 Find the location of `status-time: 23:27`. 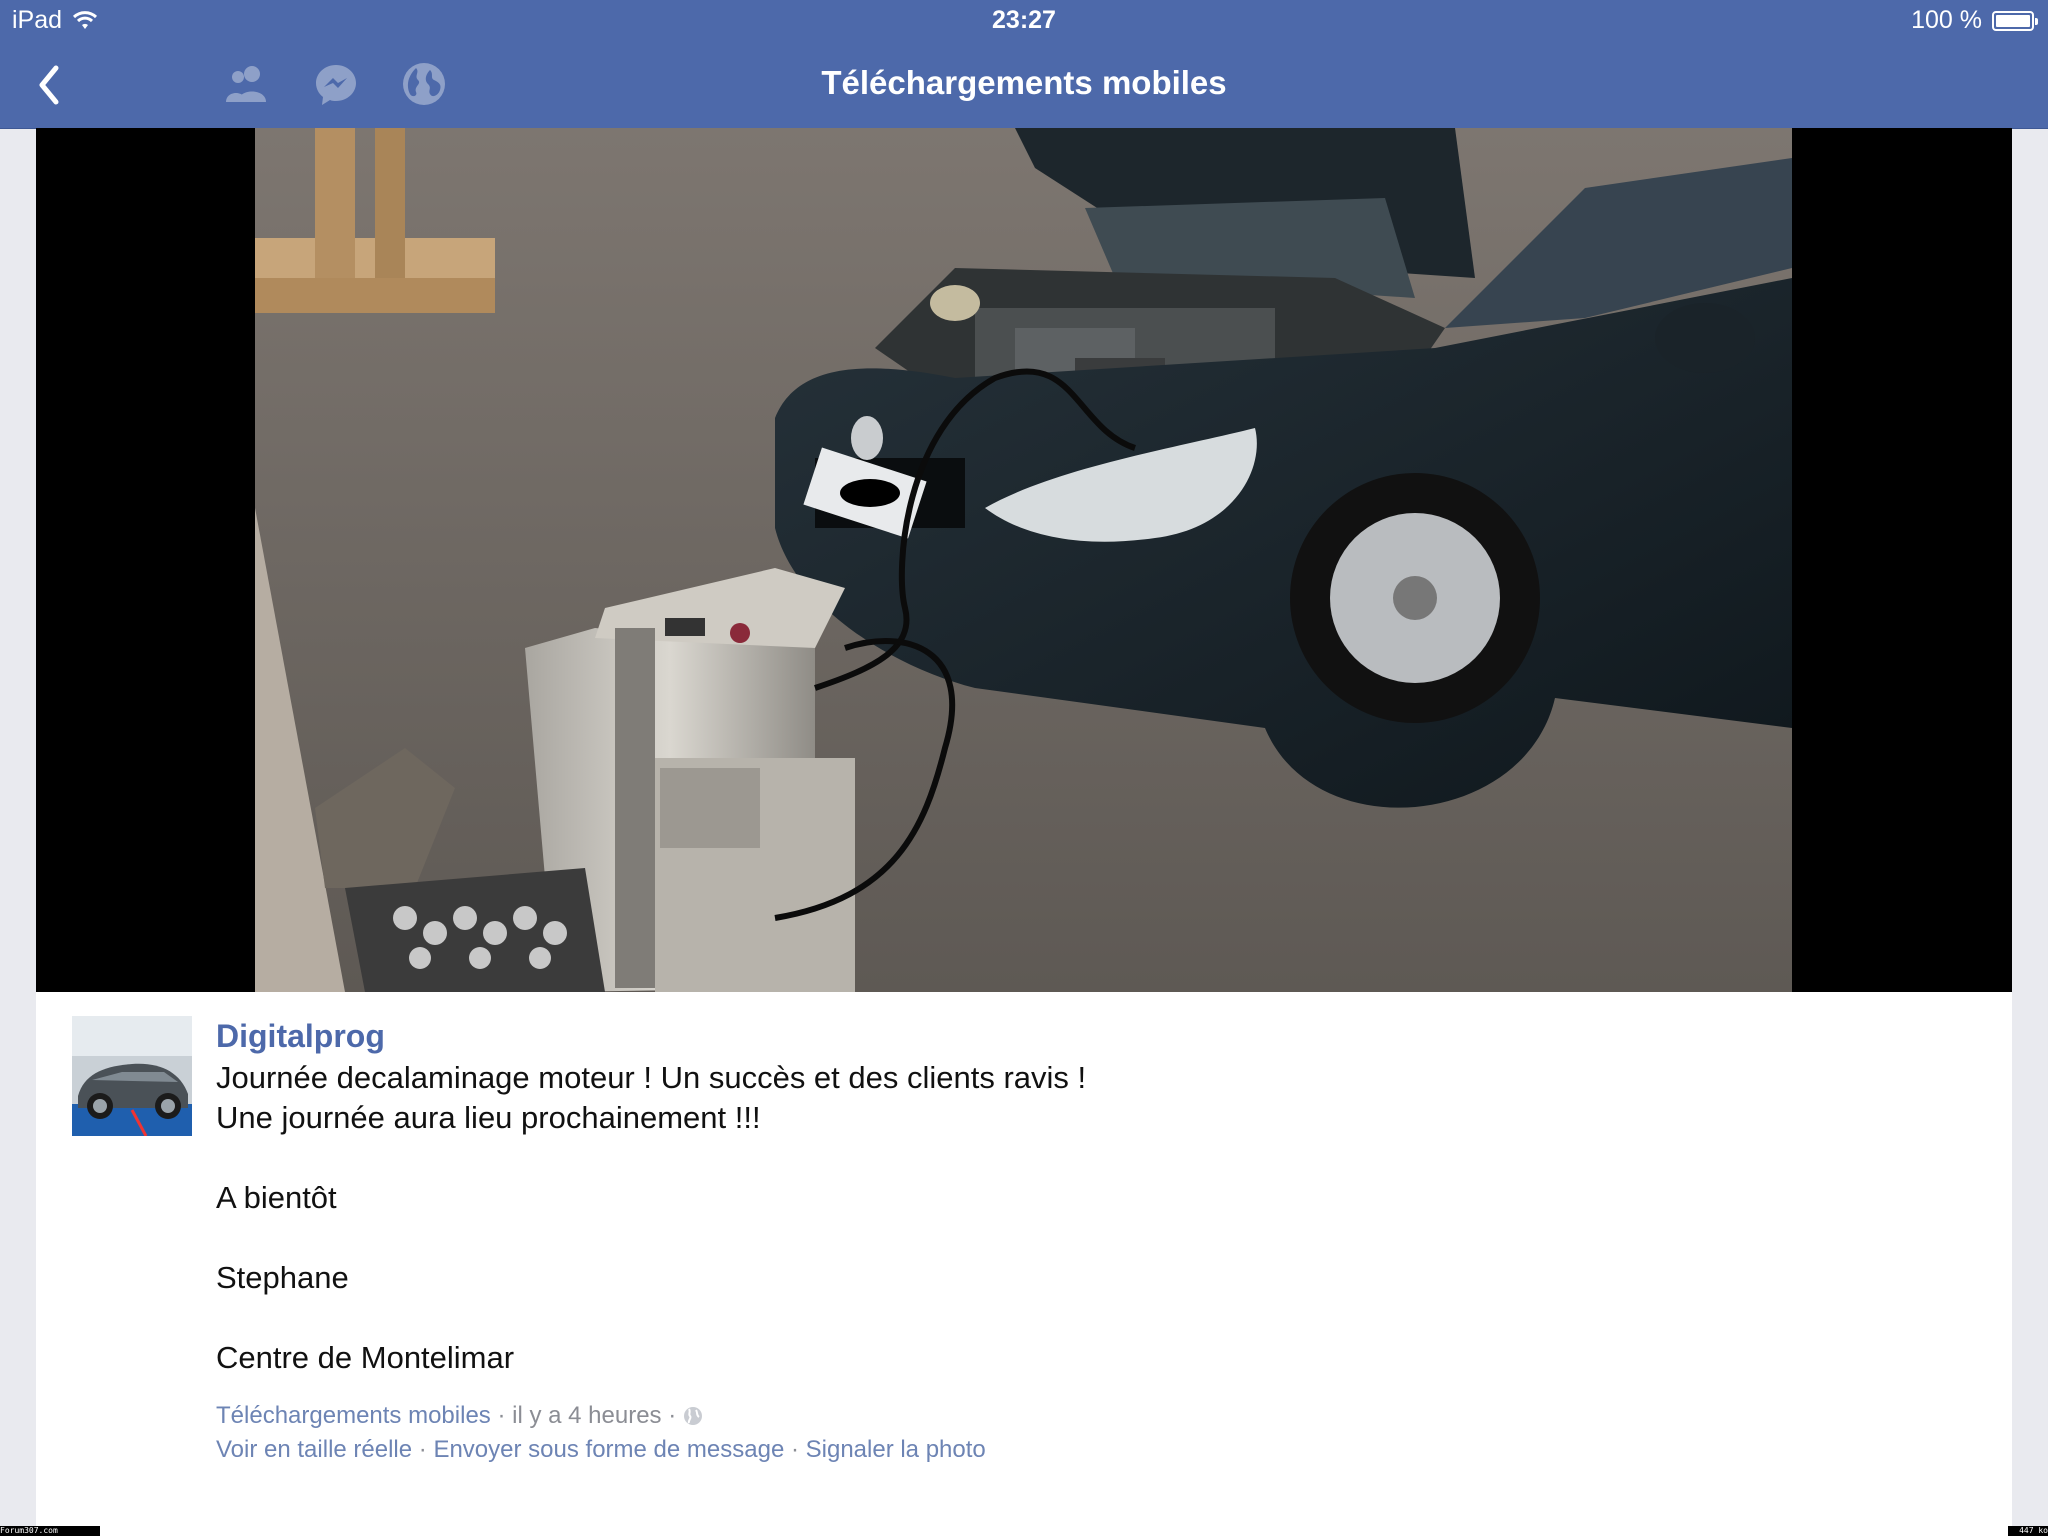

status-time: 23:27 is located at coordinates (1024, 20).